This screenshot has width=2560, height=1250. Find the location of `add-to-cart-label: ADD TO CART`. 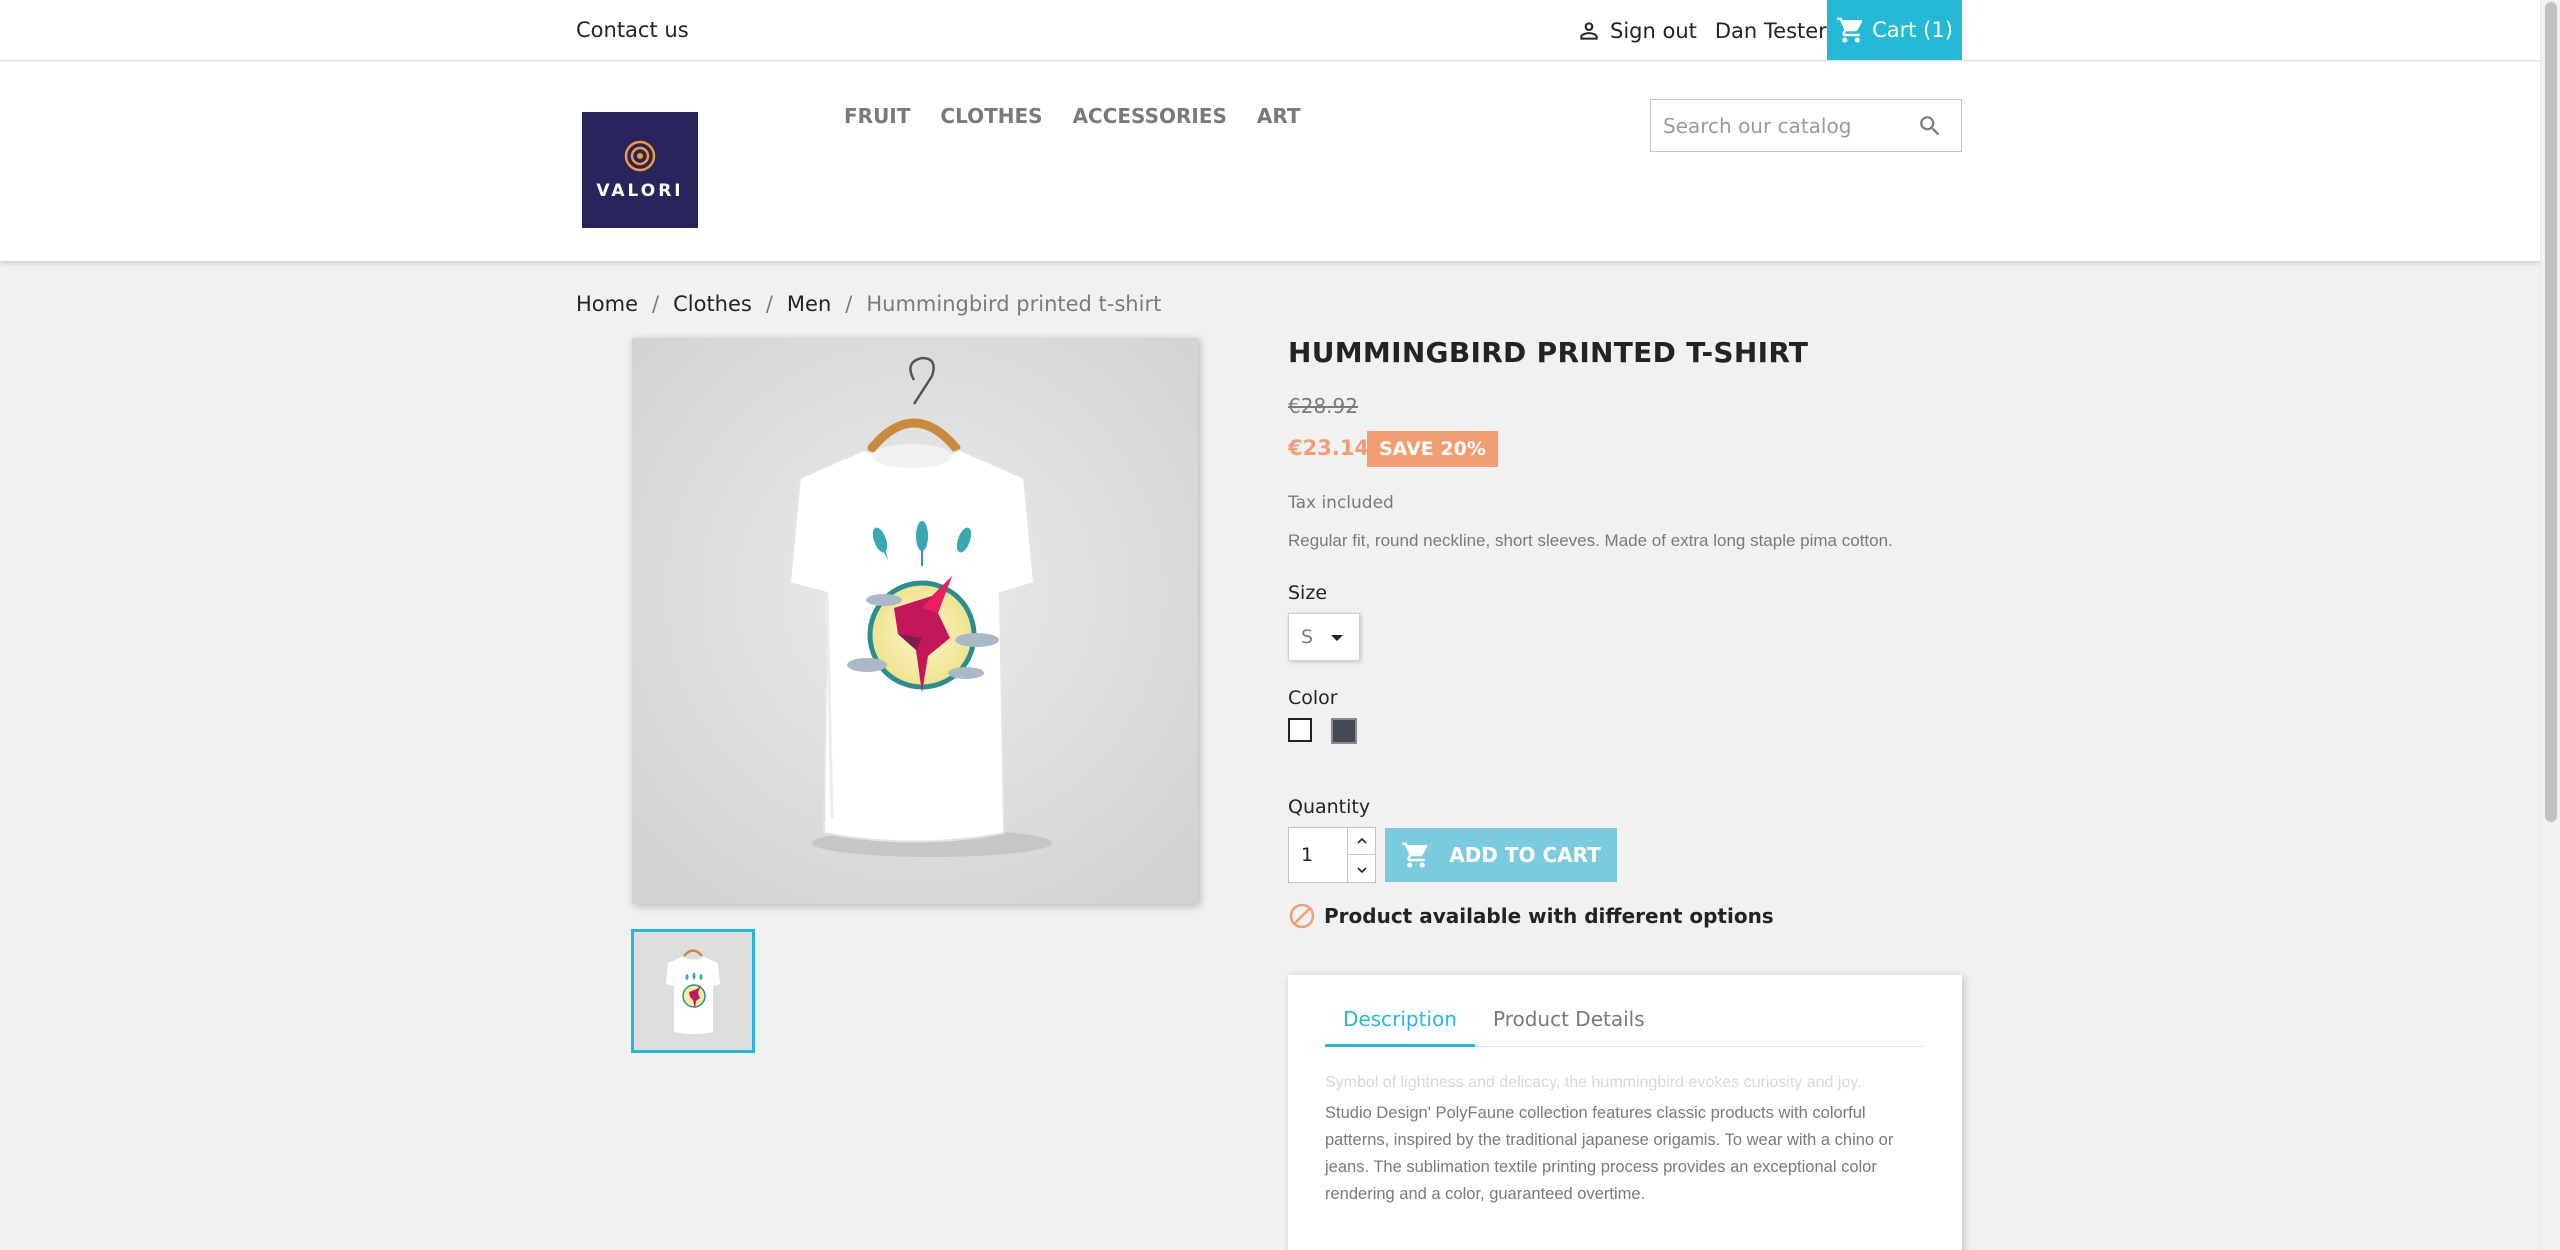

add-to-cart-label: ADD TO CART is located at coordinates (1525, 855).